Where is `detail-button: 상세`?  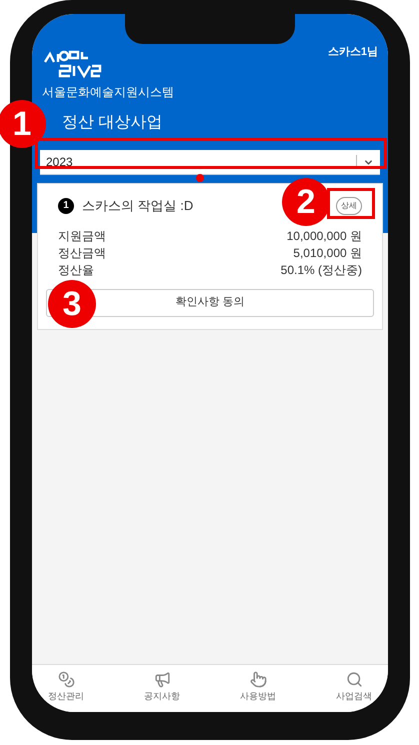 detail-button: 상세 is located at coordinates (349, 205).